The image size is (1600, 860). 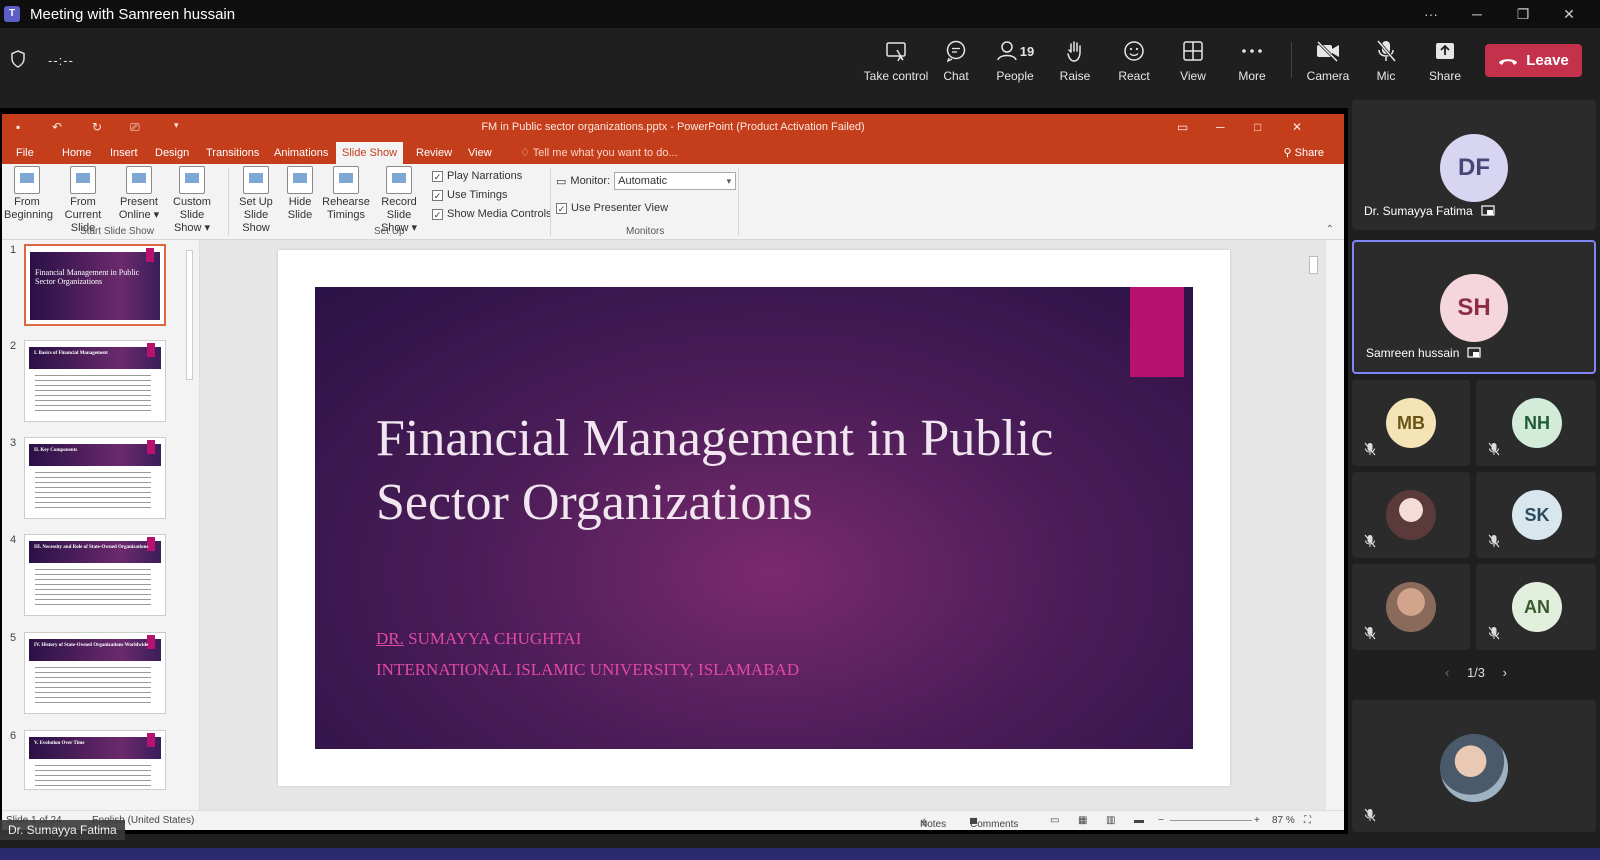 What do you see at coordinates (612, 208) in the screenshot?
I see `use-presenter-view-checkbox: ✓ Use Presenter View` at bounding box center [612, 208].